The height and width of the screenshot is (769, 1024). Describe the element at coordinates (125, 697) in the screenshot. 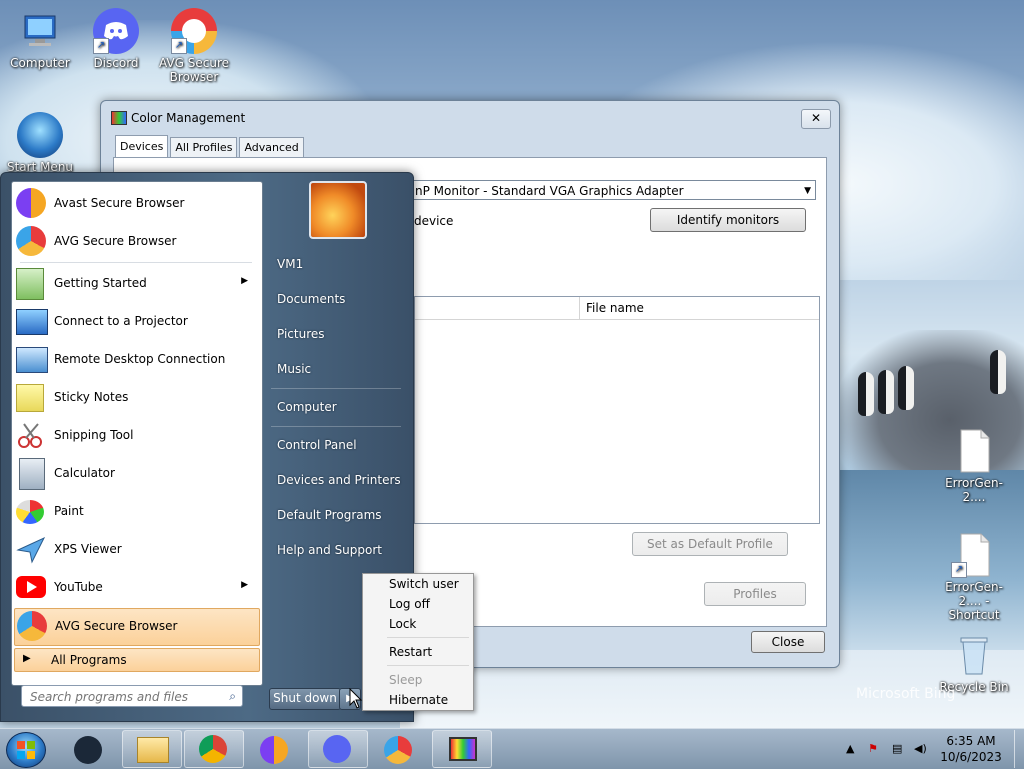

I see `search-input` at that location.